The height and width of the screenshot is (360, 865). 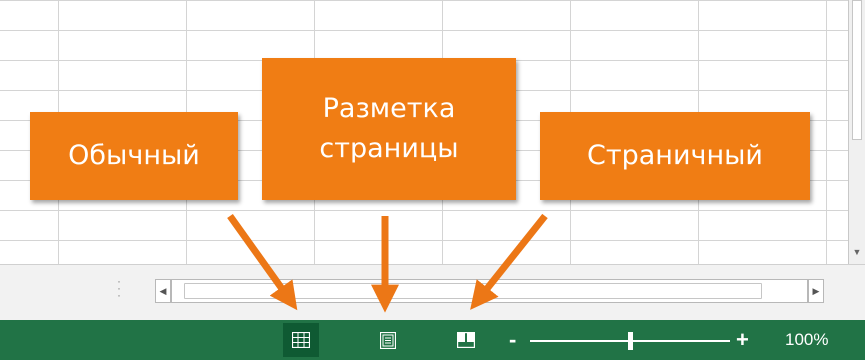 What do you see at coordinates (119, 290) in the screenshot?
I see `splitter-handle-icon: · · ·` at bounding box center [119, 290].